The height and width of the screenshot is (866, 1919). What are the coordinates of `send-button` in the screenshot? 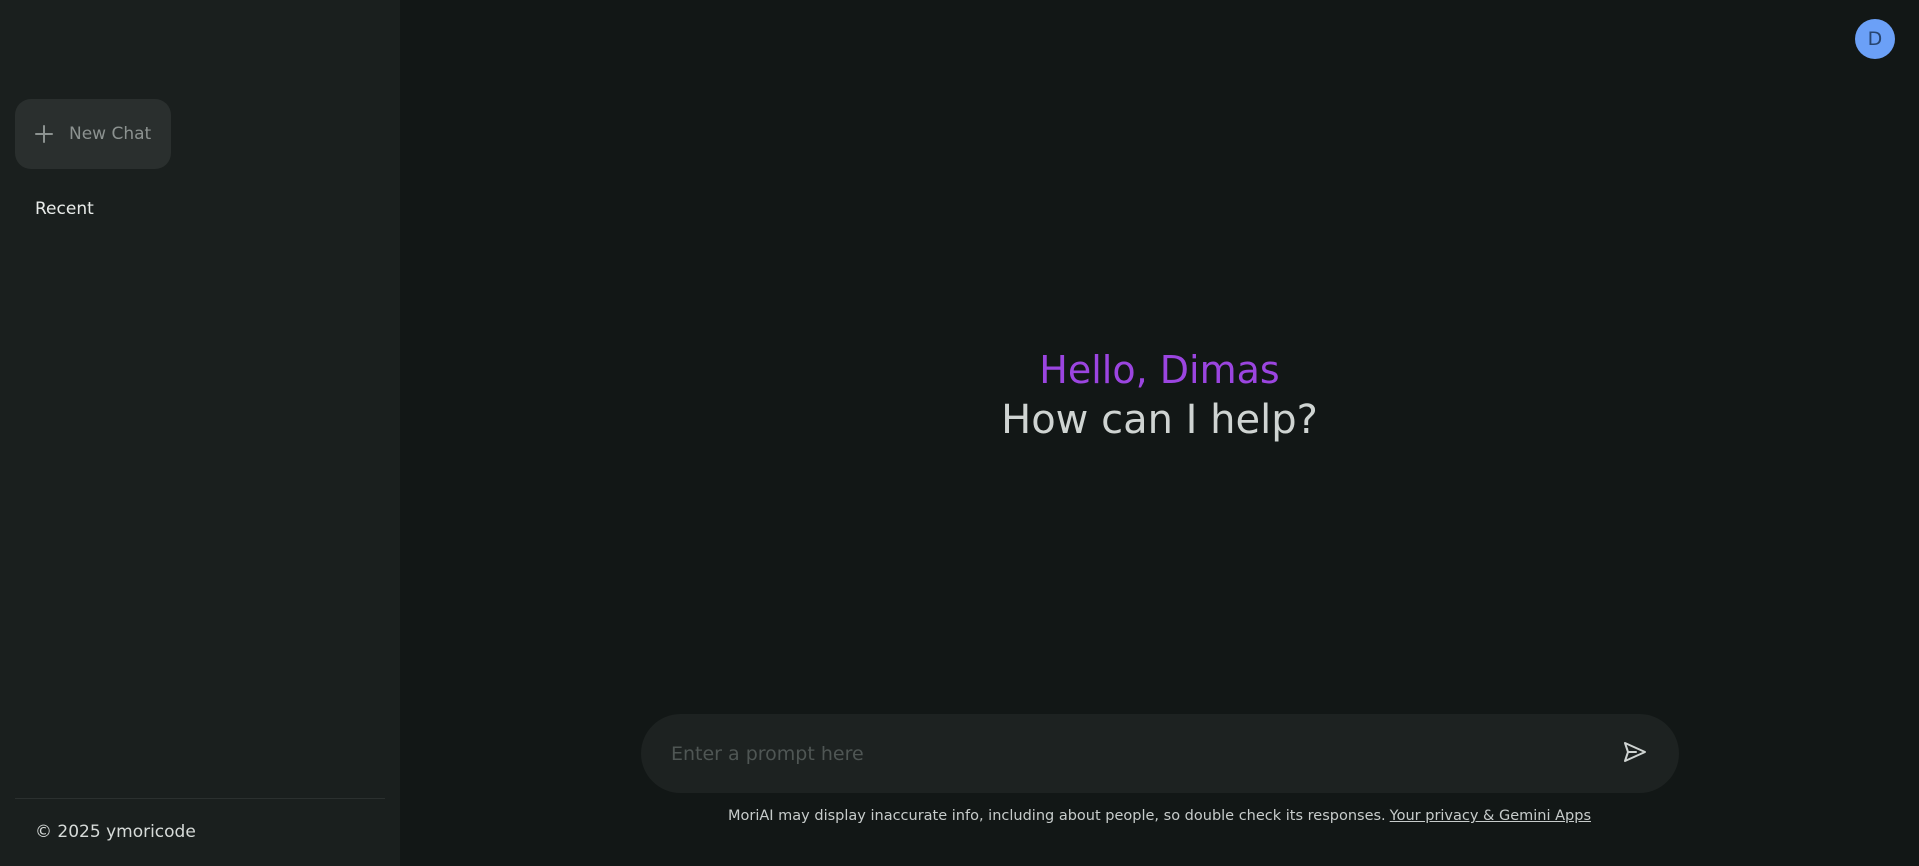 It's located at (1635, 754).